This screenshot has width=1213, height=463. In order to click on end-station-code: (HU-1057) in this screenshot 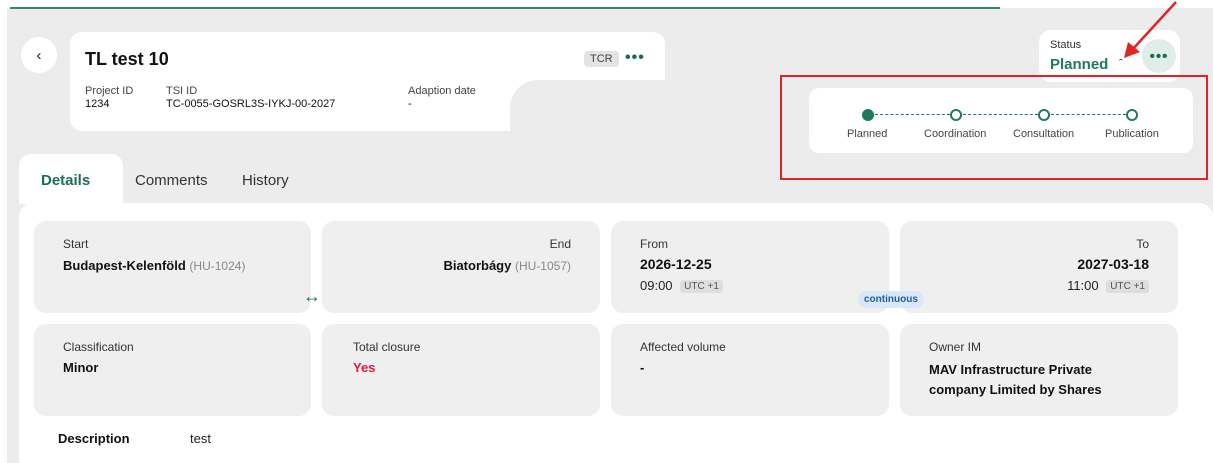, I will do `click(542, 266)`.